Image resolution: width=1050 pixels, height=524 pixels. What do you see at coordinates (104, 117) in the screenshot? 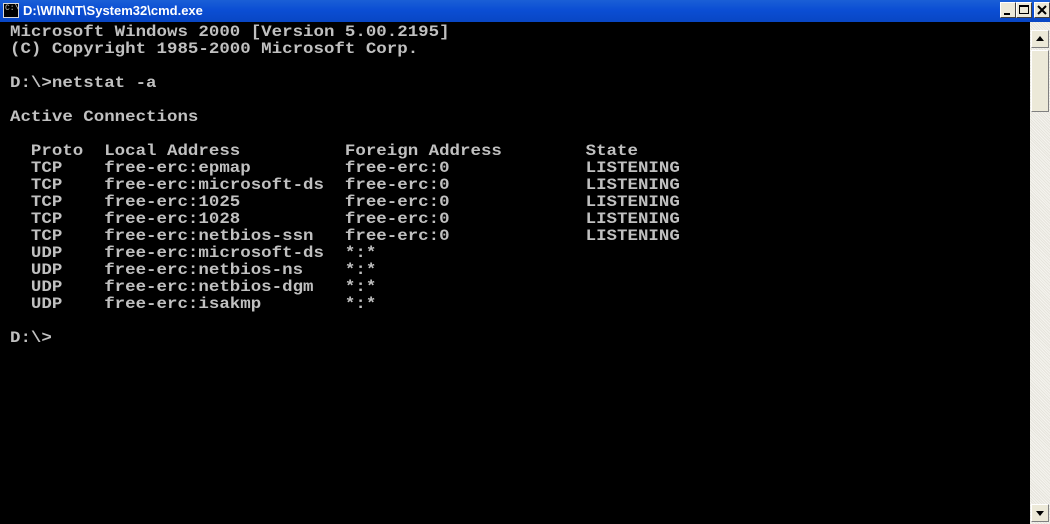
I see `console-line: Active Connections` at bounding box center [104, 117].